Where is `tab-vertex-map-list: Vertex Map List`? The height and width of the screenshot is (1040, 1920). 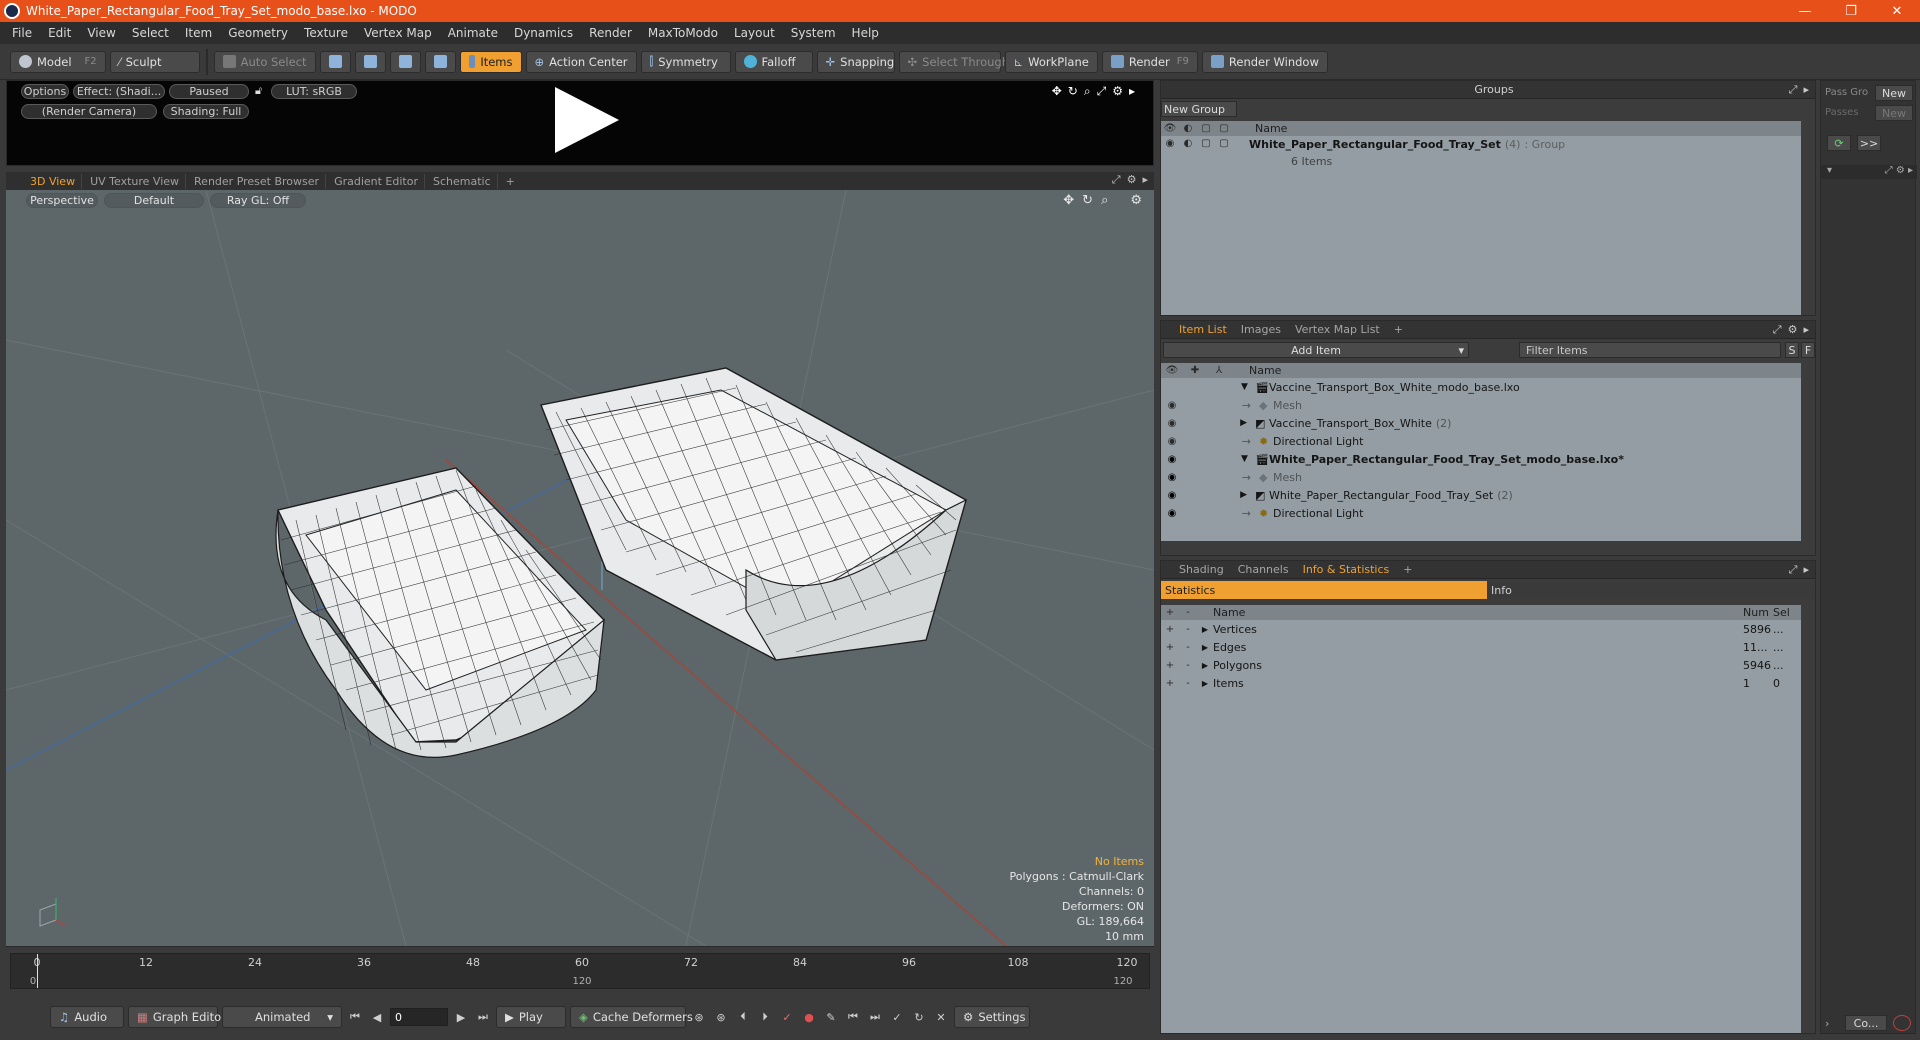 tab-vertex-map-list: Vertex Map List is located at coordinates (1337, 329).